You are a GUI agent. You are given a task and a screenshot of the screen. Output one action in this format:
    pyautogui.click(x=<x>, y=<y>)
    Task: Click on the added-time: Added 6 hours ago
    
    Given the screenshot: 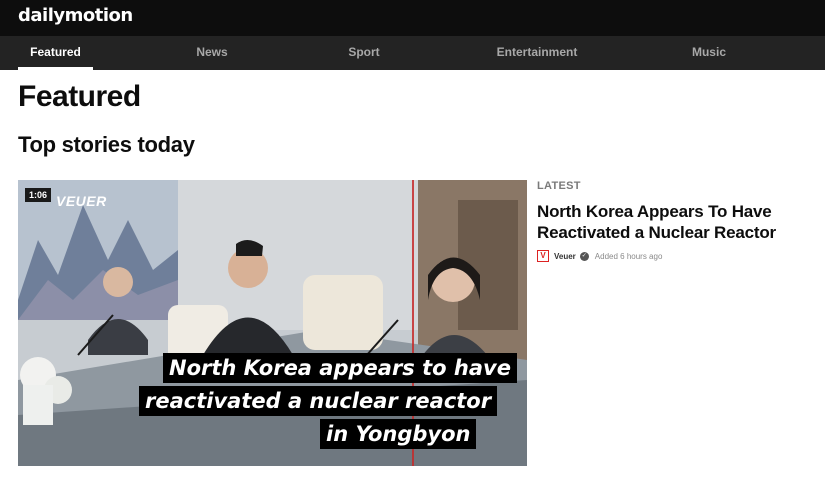 What is the action you would take?
    pyautogui.click(x=628, y=256)
    